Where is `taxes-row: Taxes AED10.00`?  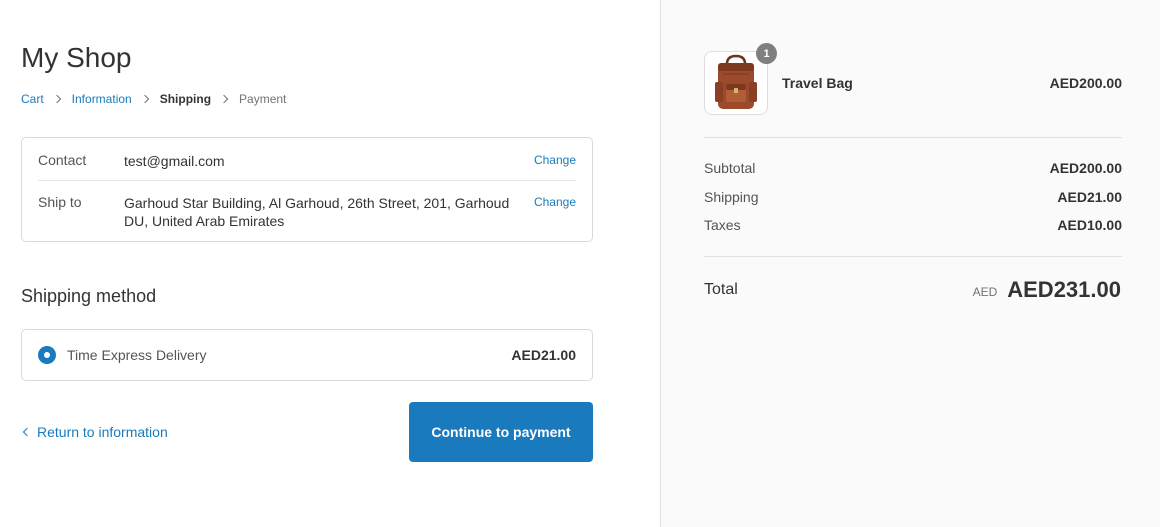 taxes-row: Taxes AED10.00 is located at coordinates (913, 225).